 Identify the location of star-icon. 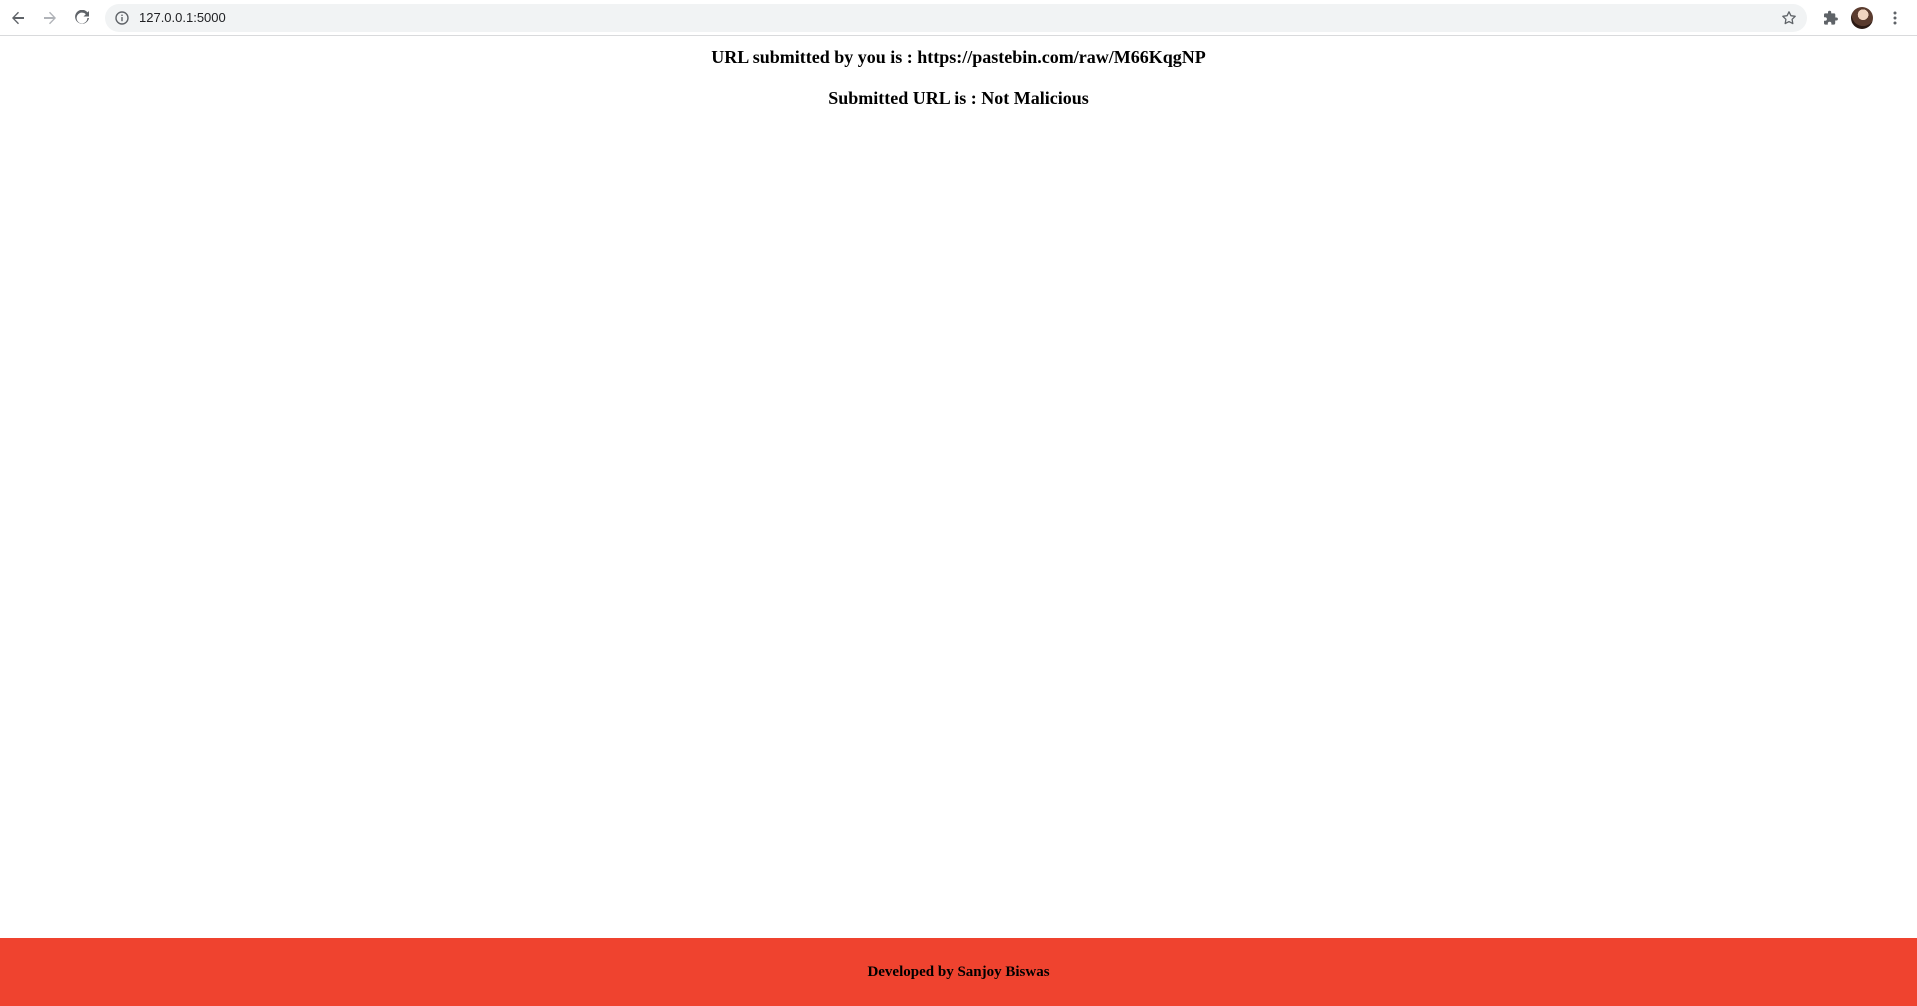
(1789, 18).